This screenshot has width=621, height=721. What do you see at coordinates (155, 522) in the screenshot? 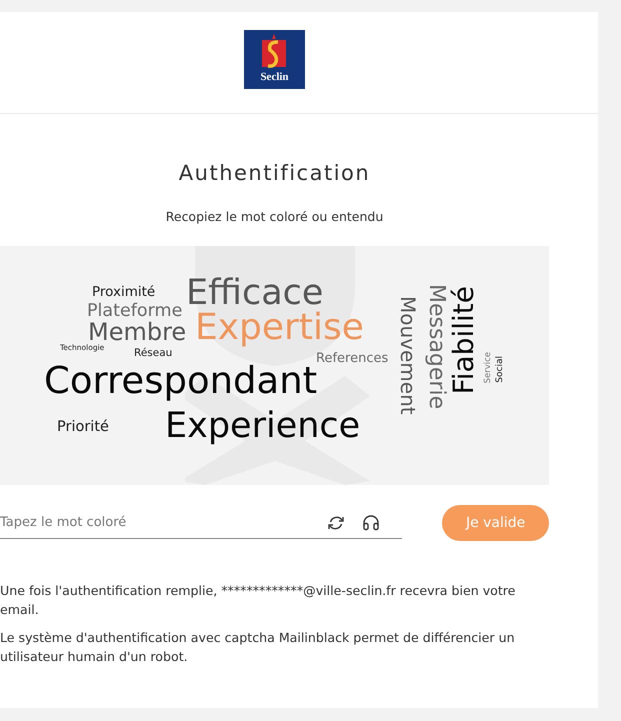
I see `answer-field: Tapez le mot coloré` at bounding box center [155, 522].